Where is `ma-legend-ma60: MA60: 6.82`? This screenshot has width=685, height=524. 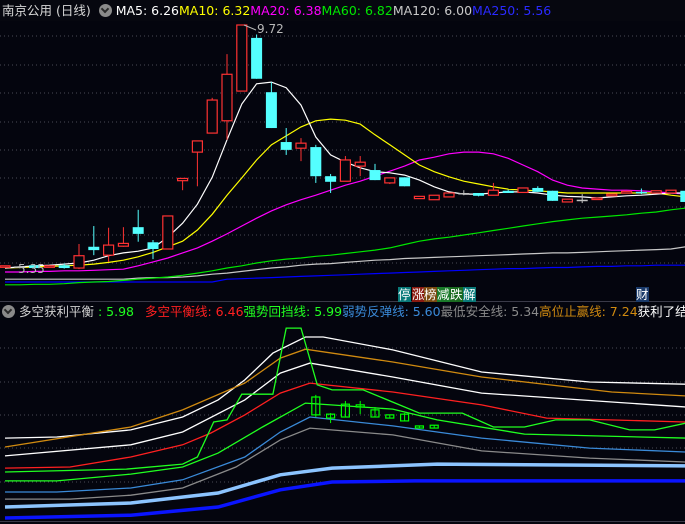 ma-legend-ma60: MA60: 6.82 is located at coordinates (357, 10).